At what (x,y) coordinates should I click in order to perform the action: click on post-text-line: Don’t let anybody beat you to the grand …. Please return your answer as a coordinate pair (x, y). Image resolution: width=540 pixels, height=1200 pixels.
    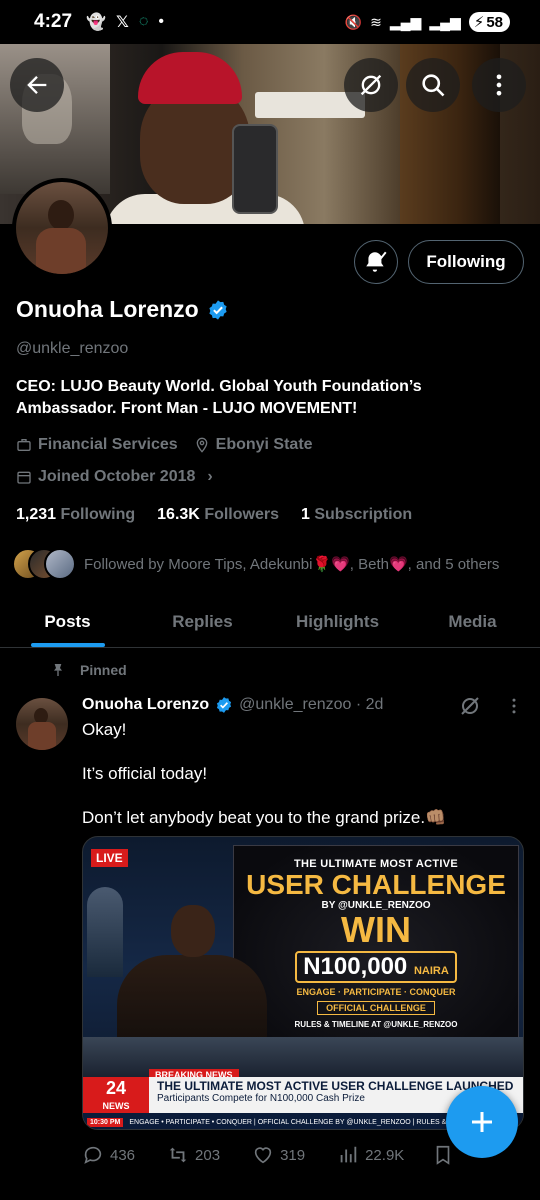
    Looking at the image, I should click on (264, 817).